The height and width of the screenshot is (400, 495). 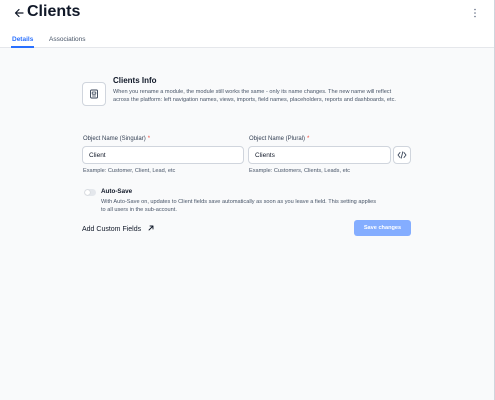 What do you see at coordinates (117, 191) in the screenshot?
I see `autosave-label: Auto-Save` at bounding box center [117, 191].